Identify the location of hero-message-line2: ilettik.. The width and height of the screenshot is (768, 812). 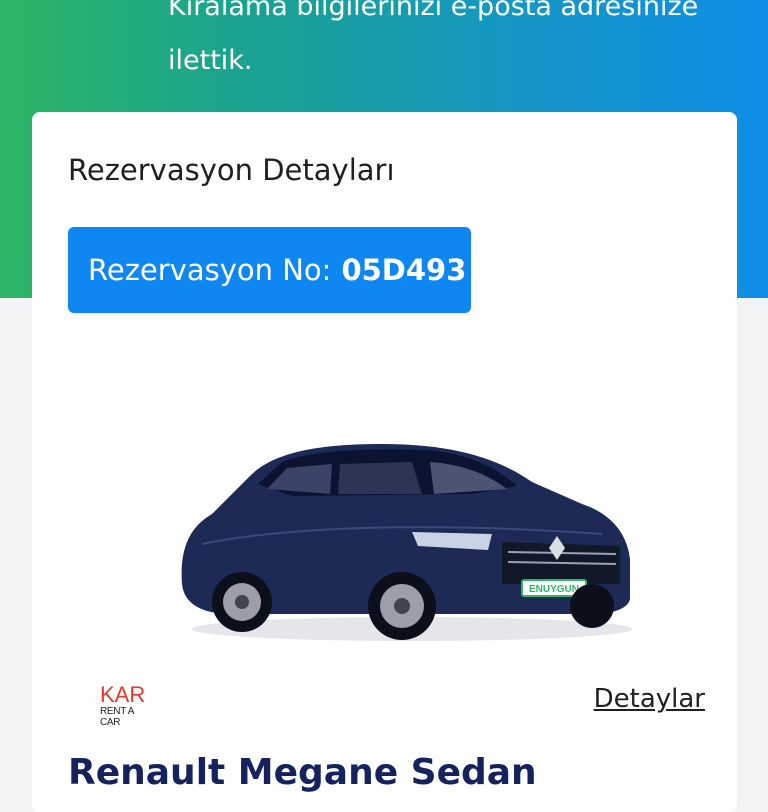
(210, 60).